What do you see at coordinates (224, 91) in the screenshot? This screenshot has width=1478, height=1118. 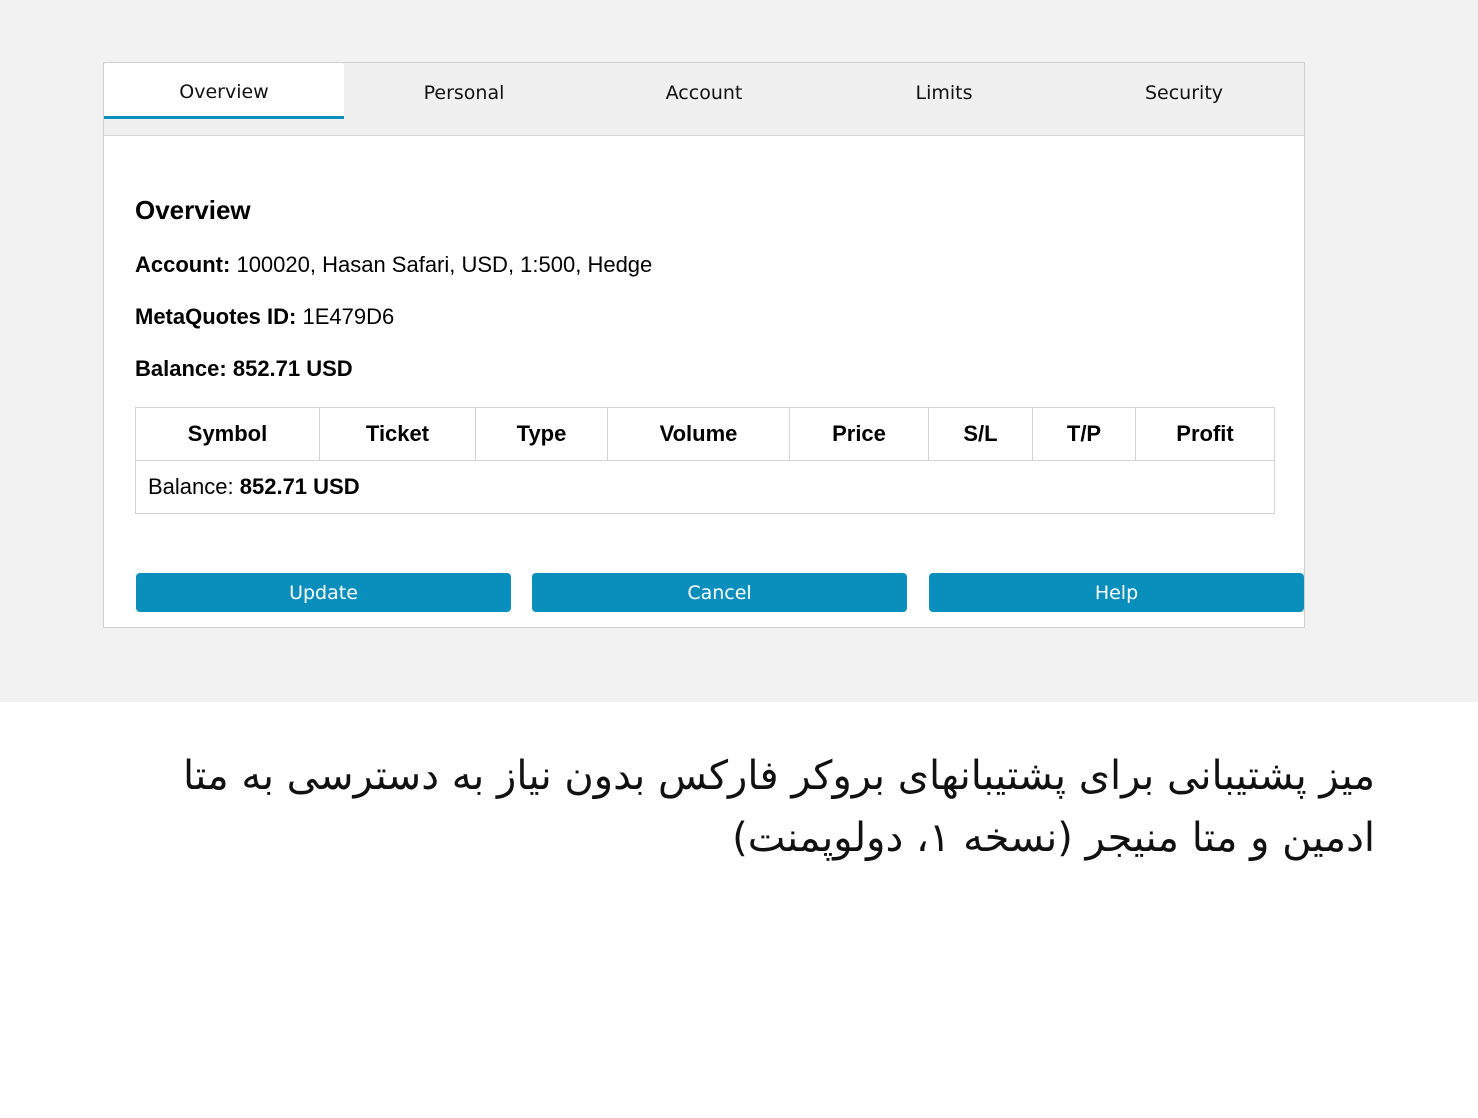 I see `tab-overview: Overview` at bounding box center [224, 91].